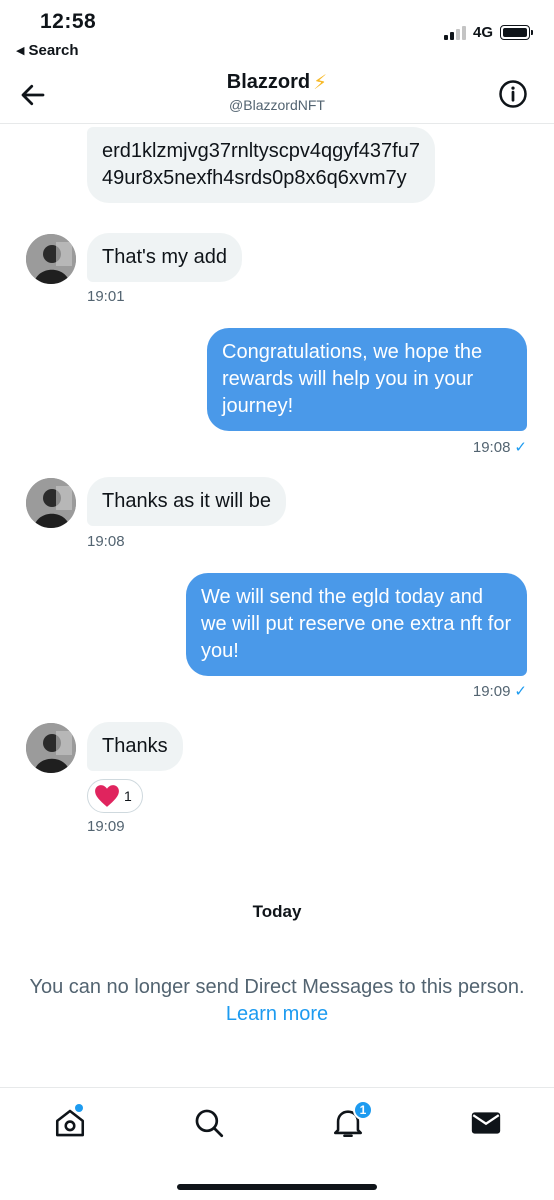  I want to click on status-time: 12:58, so click(68, 21).